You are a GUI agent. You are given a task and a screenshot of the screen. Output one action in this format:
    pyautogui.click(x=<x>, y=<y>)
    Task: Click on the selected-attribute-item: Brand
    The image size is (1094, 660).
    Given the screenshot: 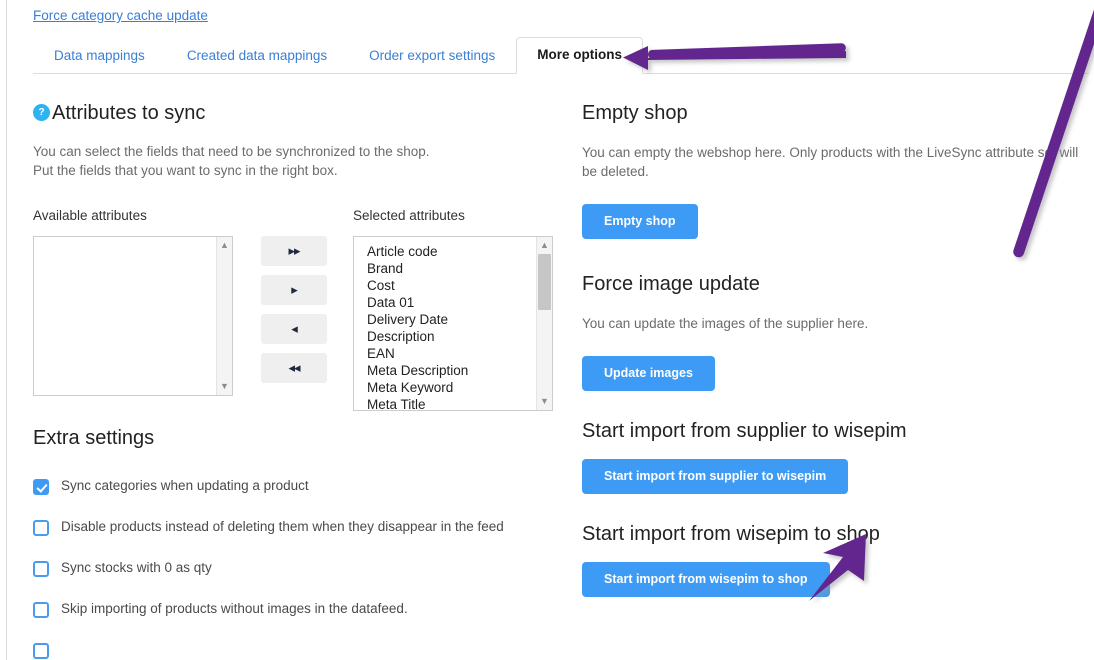 What is the action you would take?
    pyautogui.click(x=451, y=268)
    